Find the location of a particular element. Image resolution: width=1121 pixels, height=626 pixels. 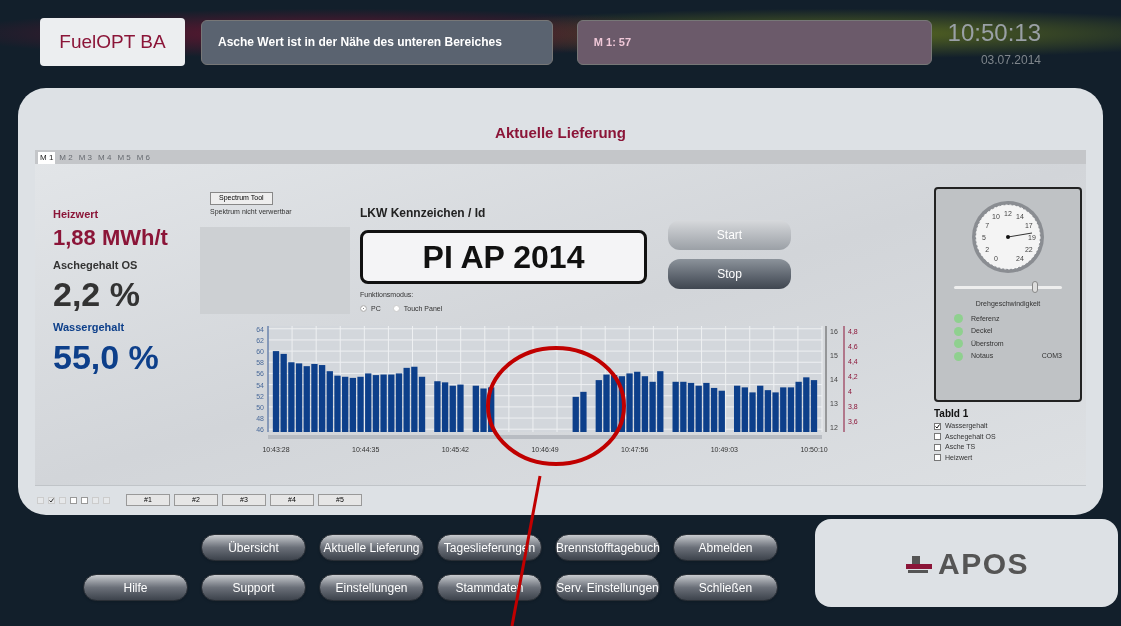

tab: M 5 is located at coordinates (124, 158).